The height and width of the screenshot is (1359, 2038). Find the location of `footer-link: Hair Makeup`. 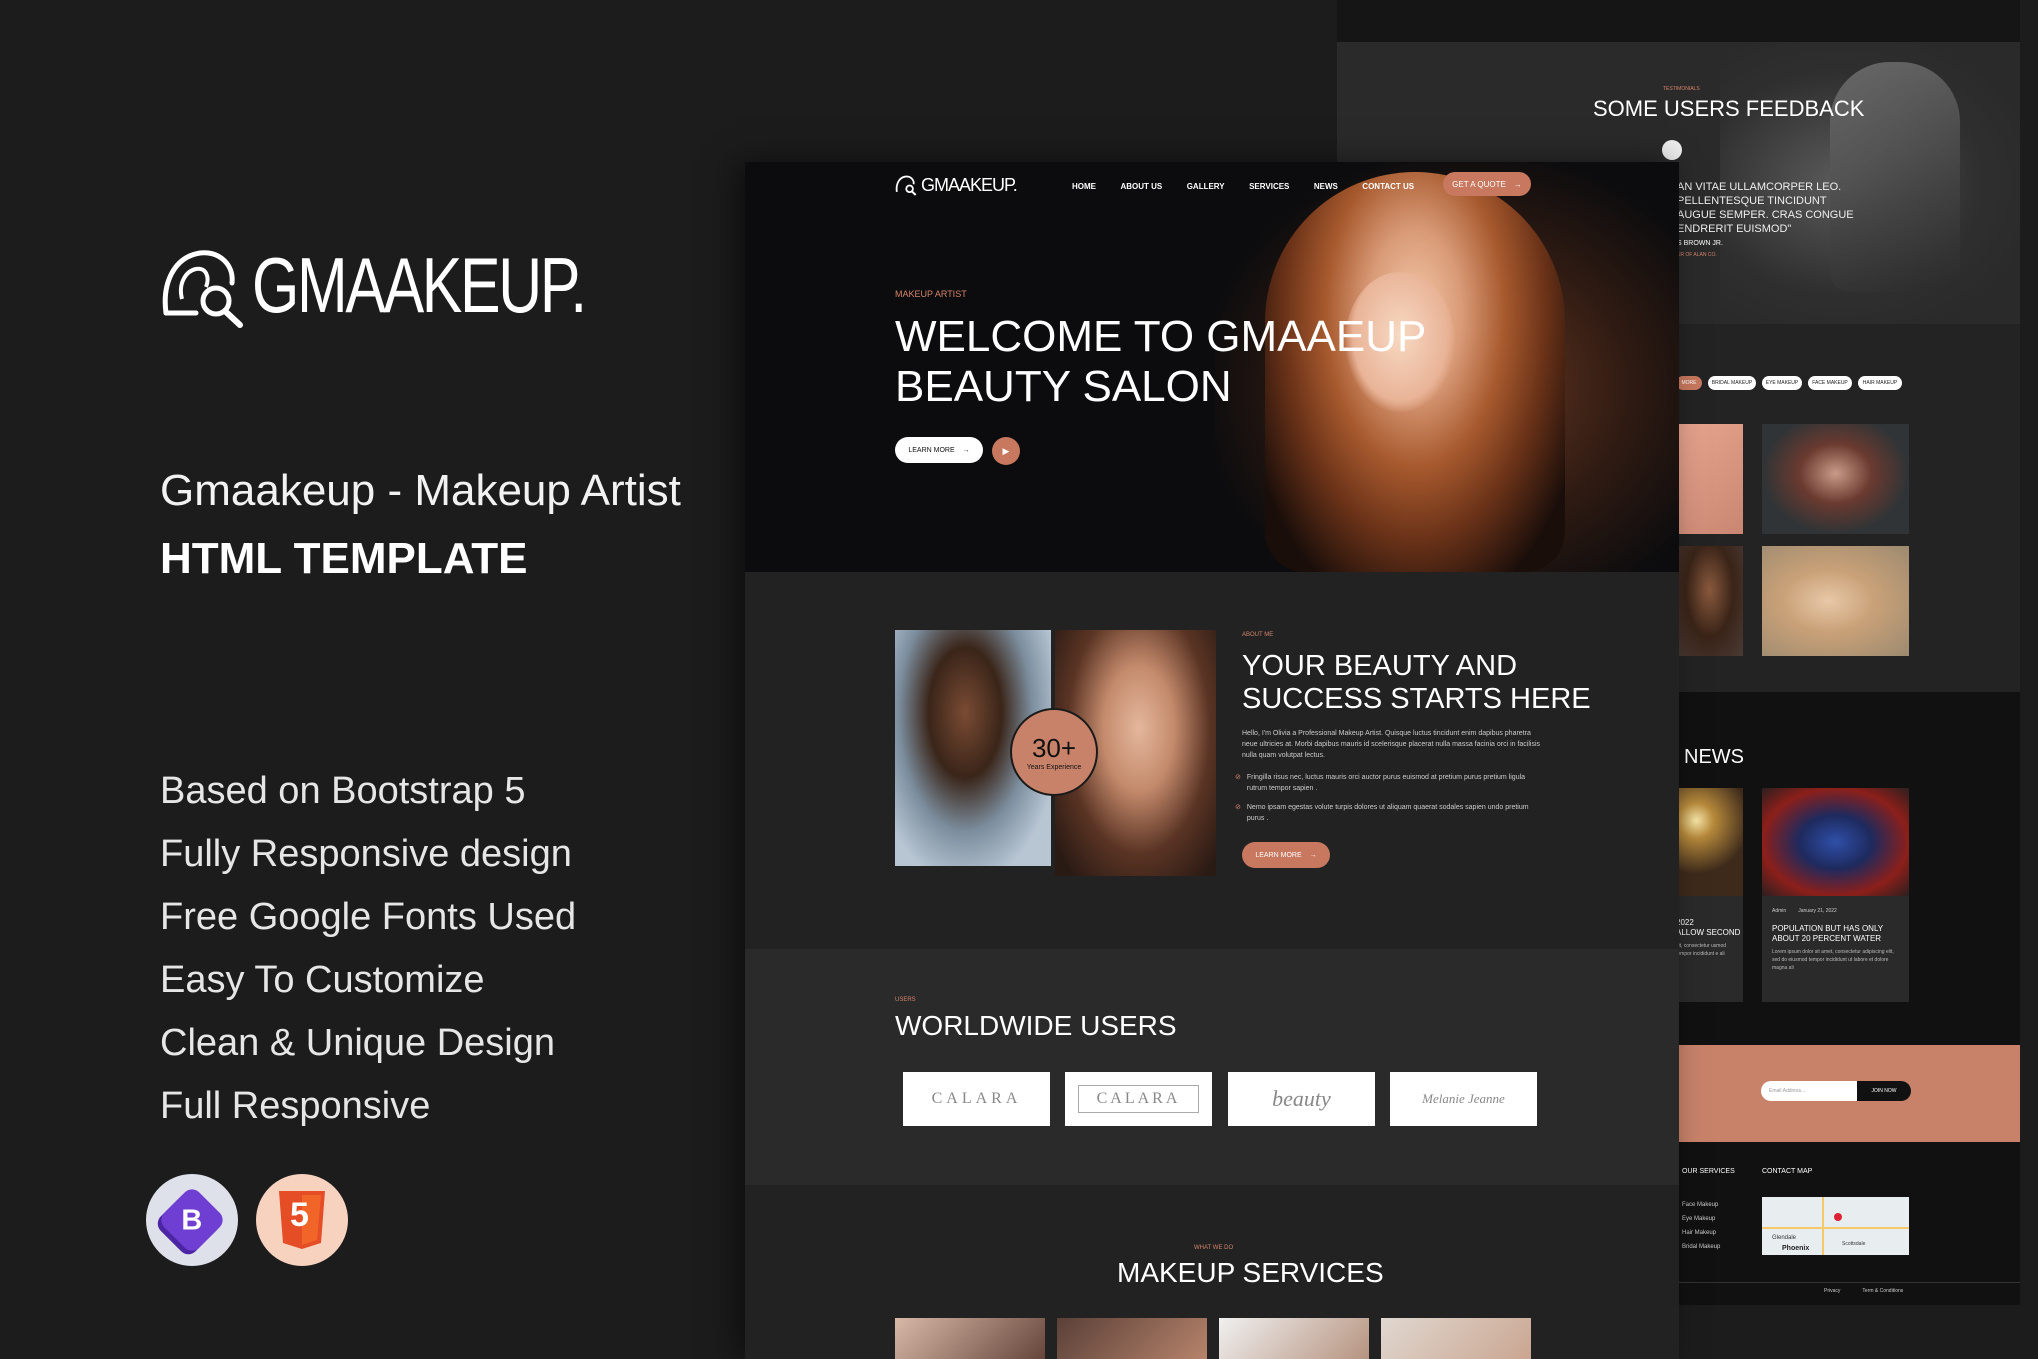

footer-link: Hair Makeup is located at coordinates (1701, 1233).